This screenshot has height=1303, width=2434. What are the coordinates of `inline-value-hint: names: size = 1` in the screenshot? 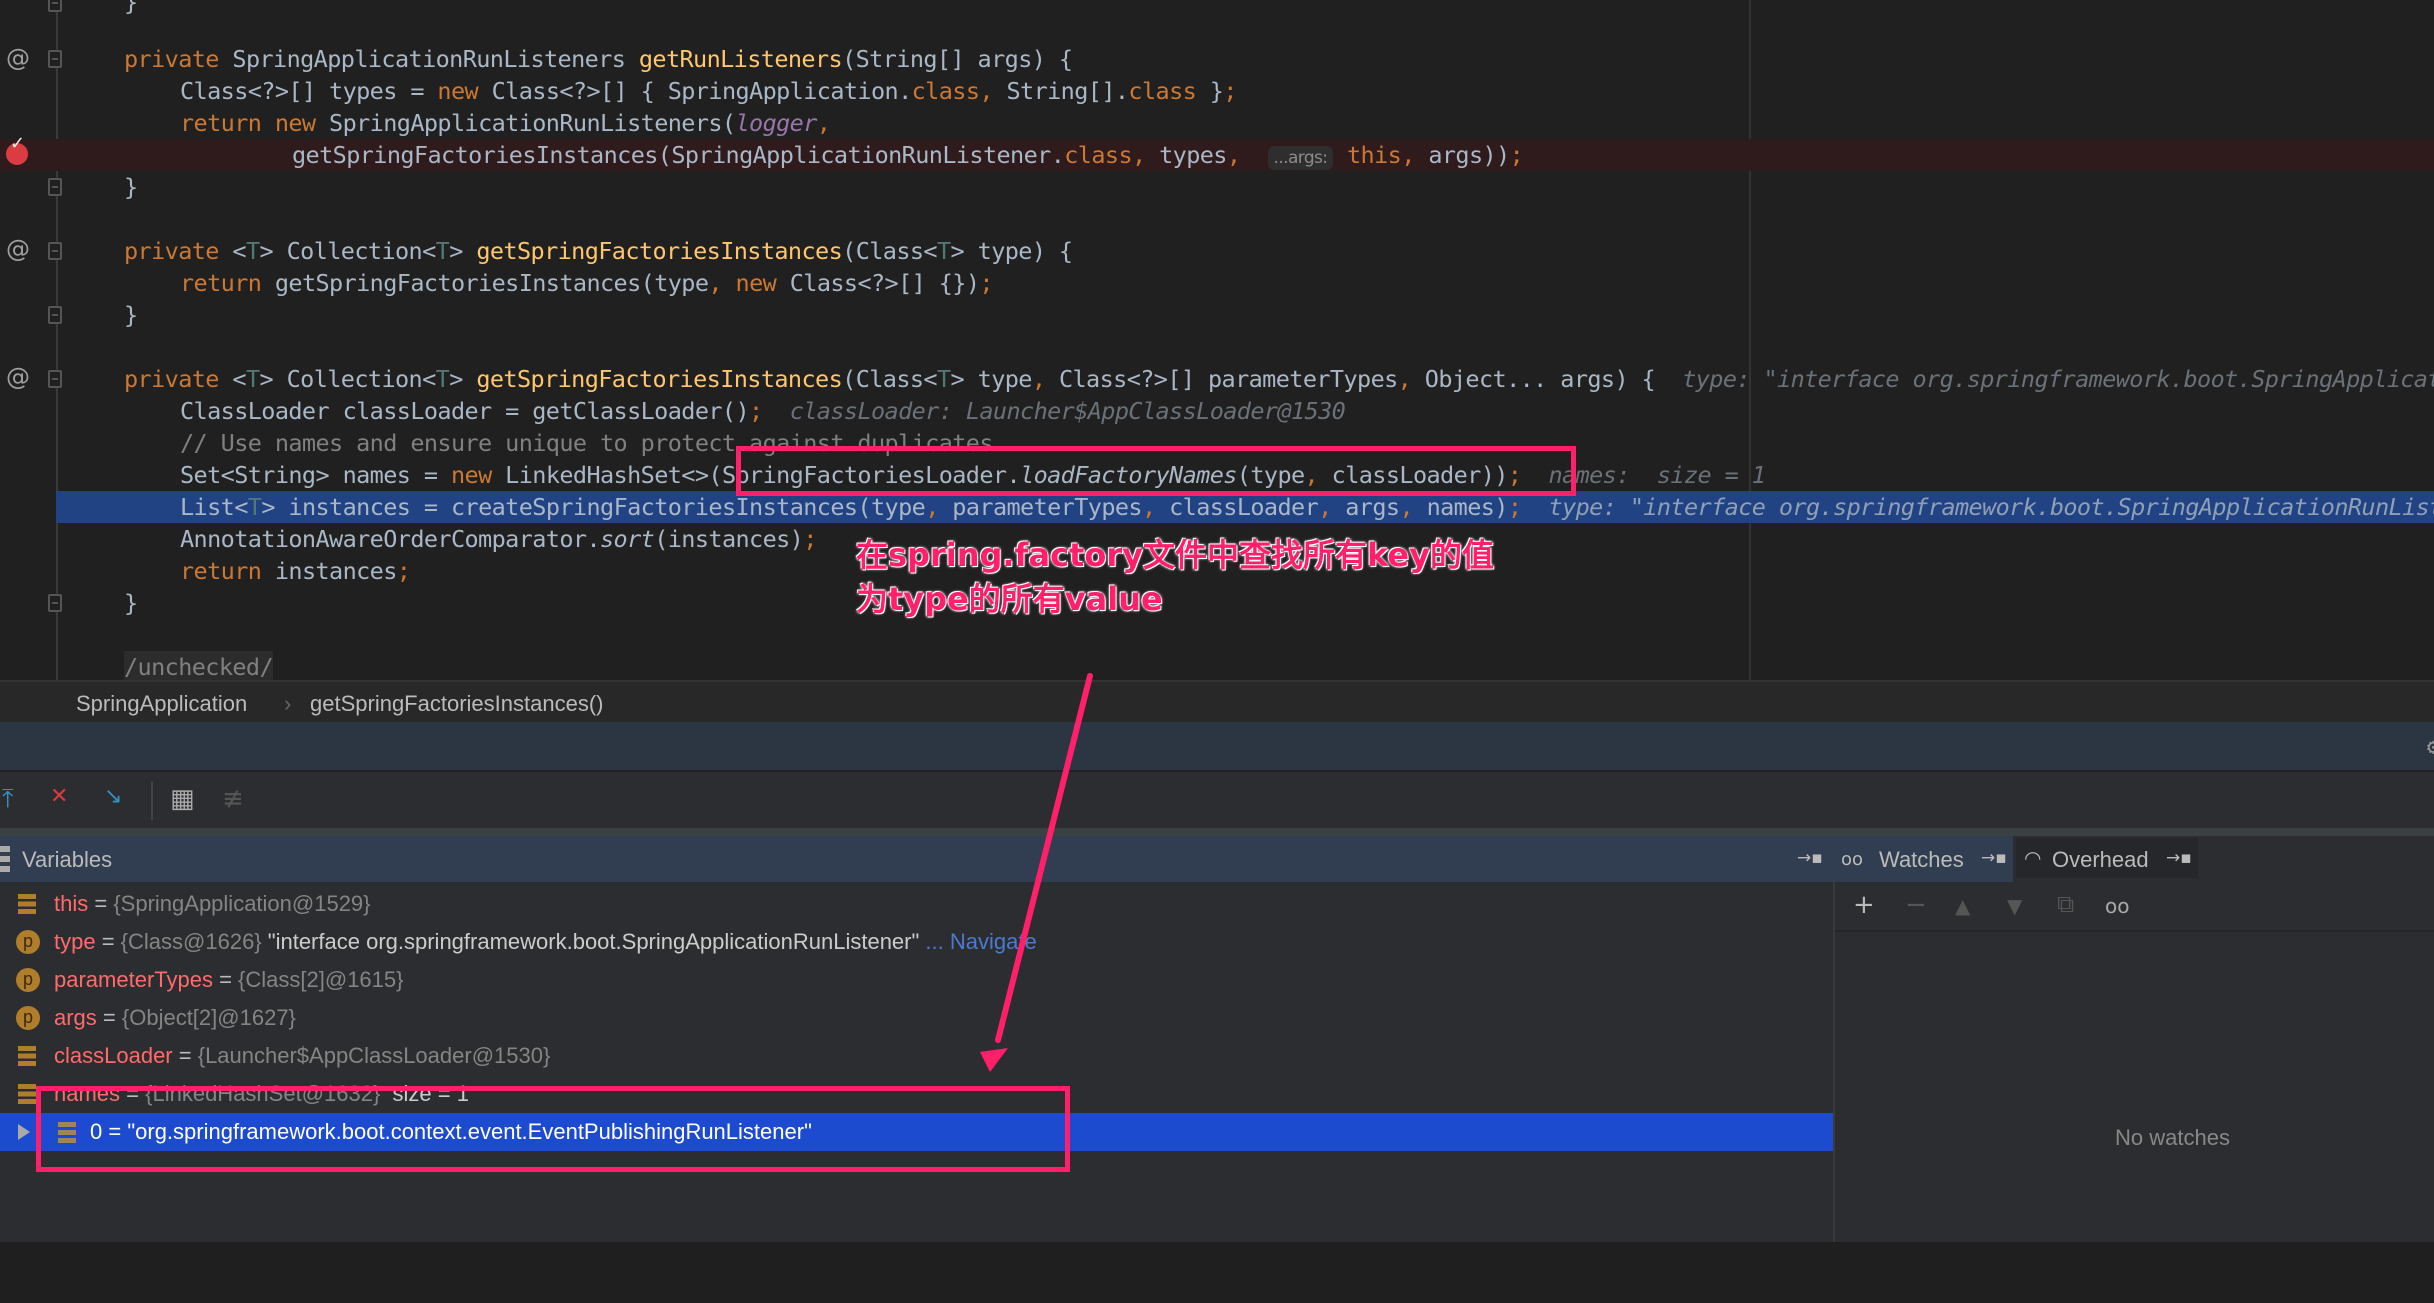 It's located at (1657, 475).